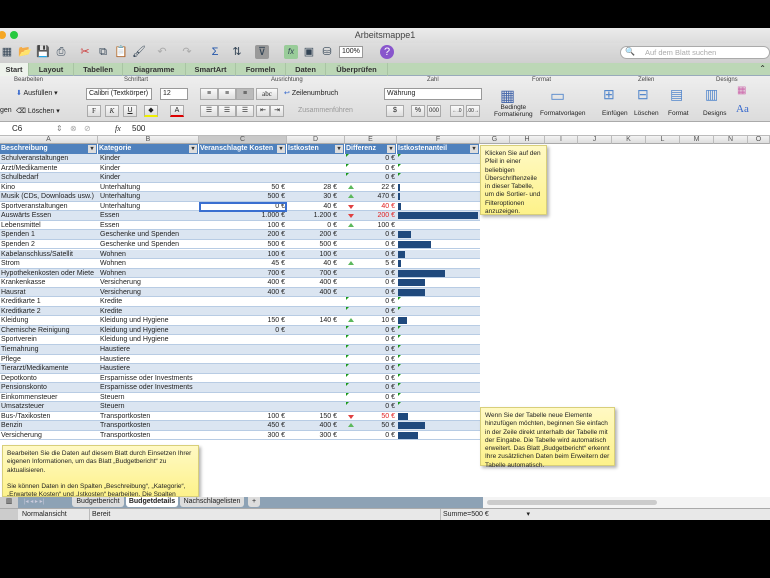  I want to click on font-name-select: Calibri (Textkörper), so click(119, 94).